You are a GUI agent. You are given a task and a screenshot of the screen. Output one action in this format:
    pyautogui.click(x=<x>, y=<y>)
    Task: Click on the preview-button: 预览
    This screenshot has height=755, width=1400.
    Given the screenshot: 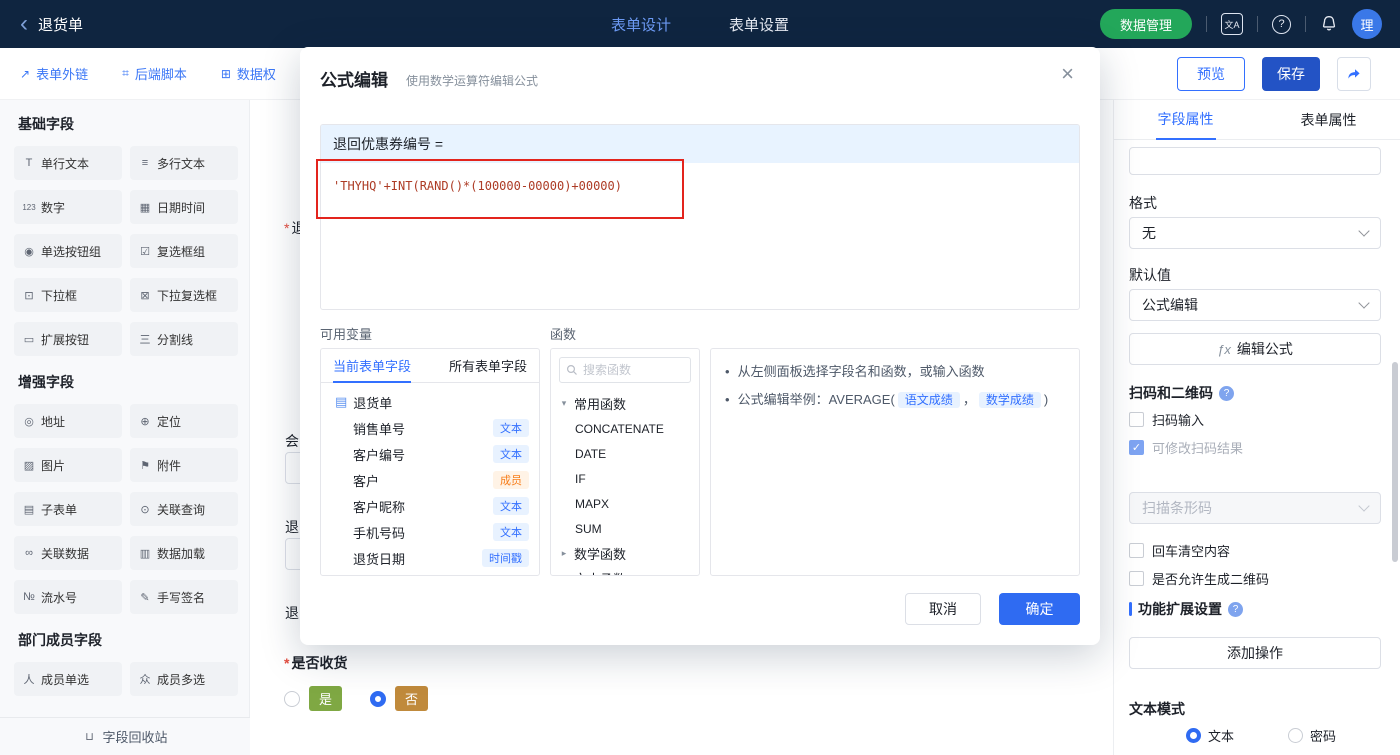 What is the action you would take?
    pyautogui.click(x=1211, y=73)
    